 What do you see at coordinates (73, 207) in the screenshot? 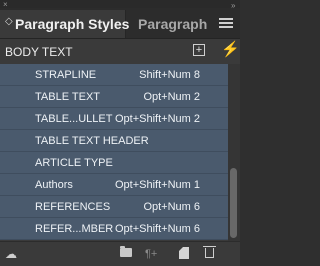
I see `style-name: REFERENCES` at bounding box center [73, 207].